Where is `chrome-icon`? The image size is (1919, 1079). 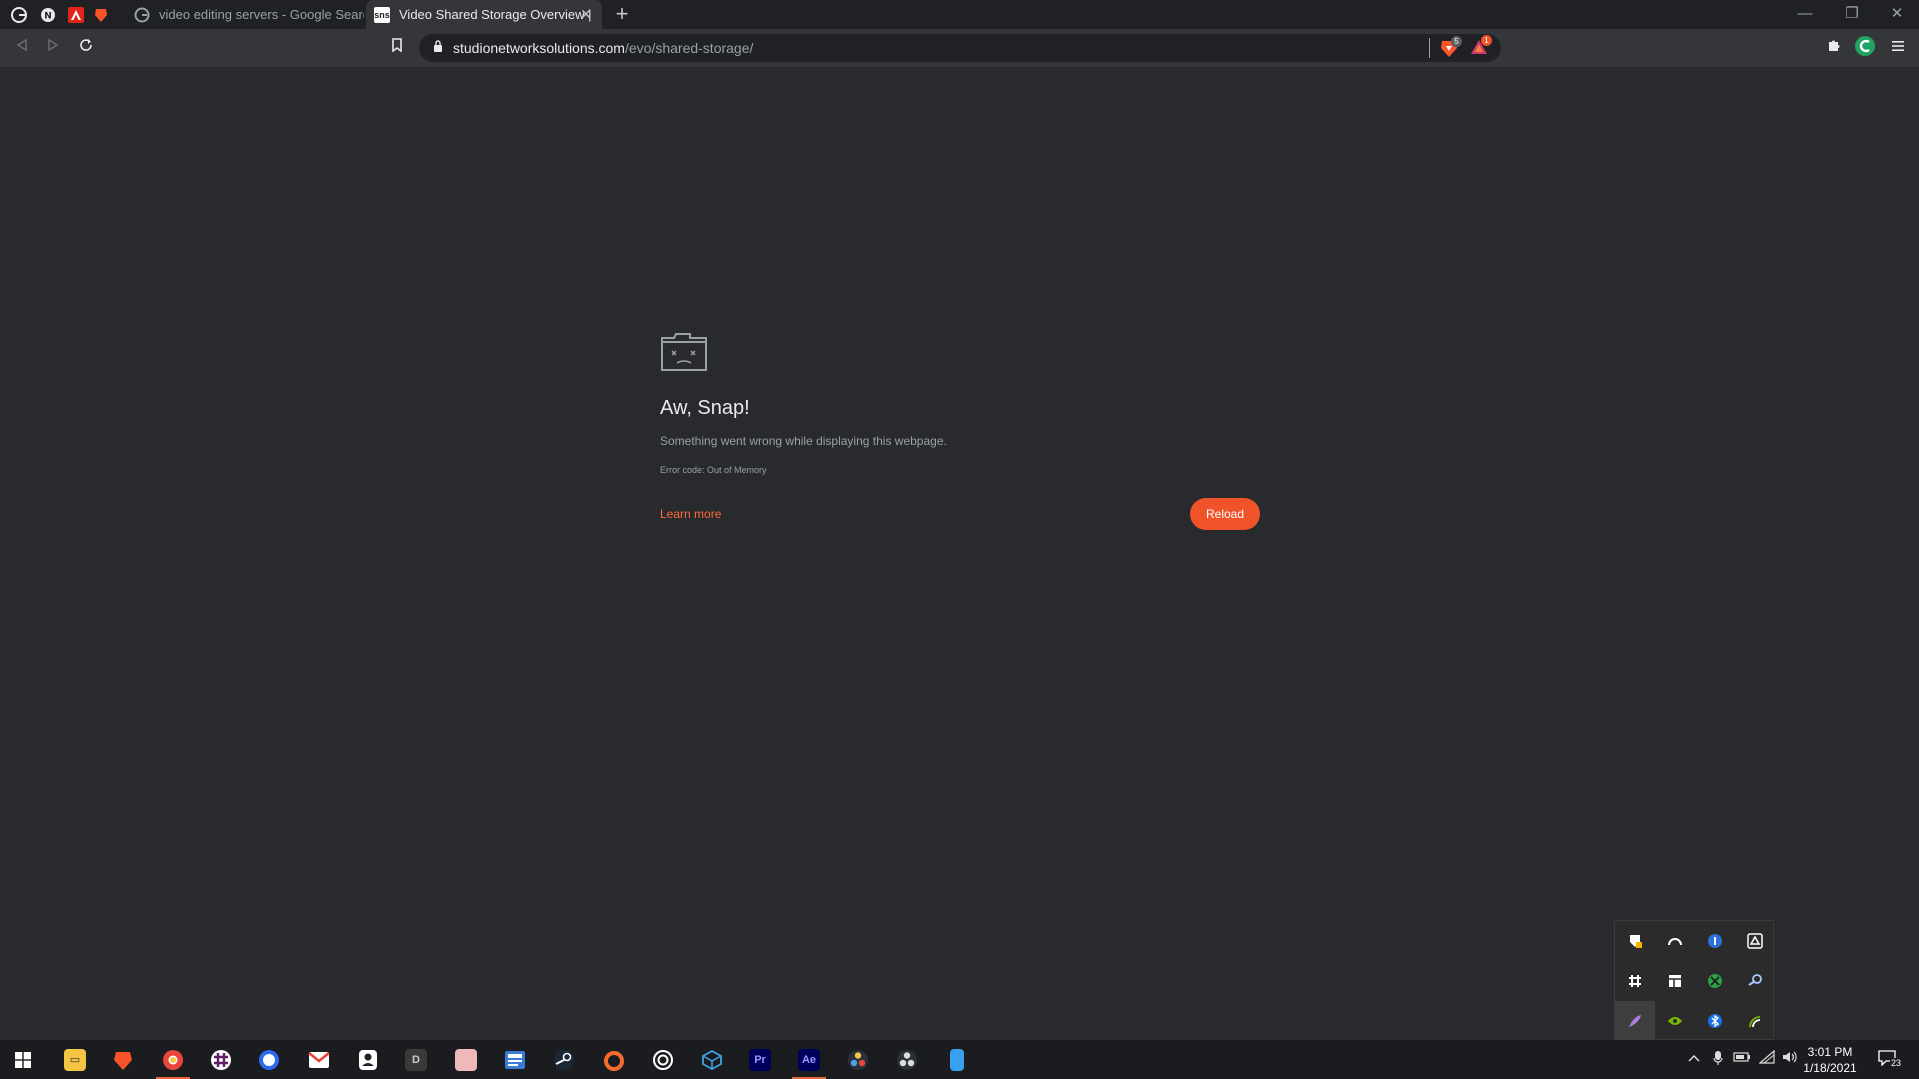
chrome-icon is located at coordinates (173, 1059).